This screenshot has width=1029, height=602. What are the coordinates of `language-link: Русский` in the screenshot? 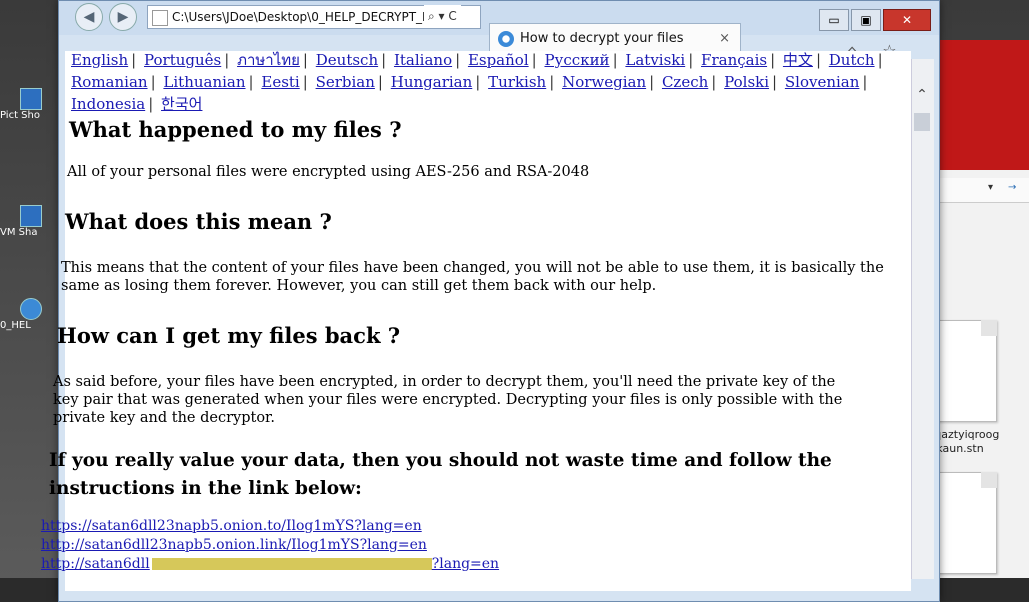 It's located at (576, 60).